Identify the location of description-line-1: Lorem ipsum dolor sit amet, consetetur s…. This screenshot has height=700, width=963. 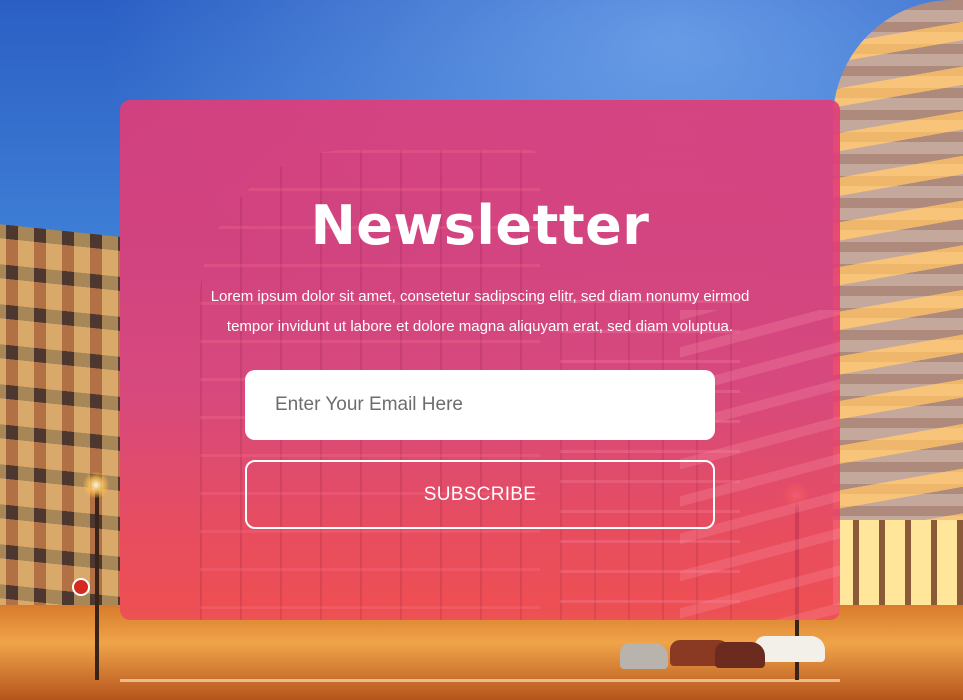
(480, 296).